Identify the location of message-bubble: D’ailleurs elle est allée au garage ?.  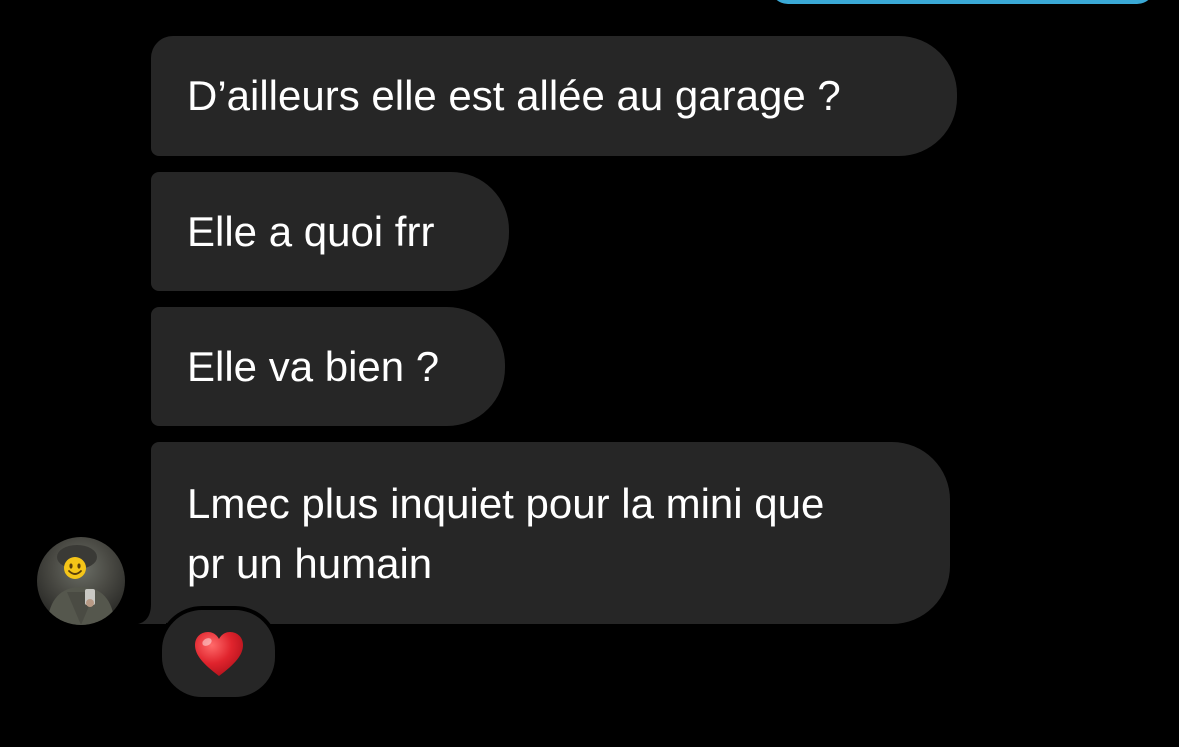
(554, 96).